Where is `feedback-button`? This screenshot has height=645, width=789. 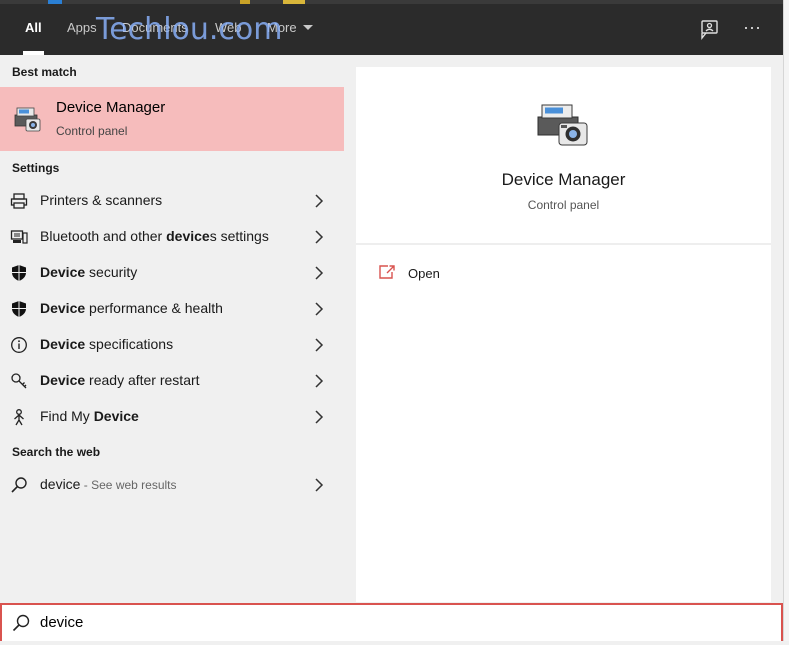 feedback-button is located at coordinates (710, 29).